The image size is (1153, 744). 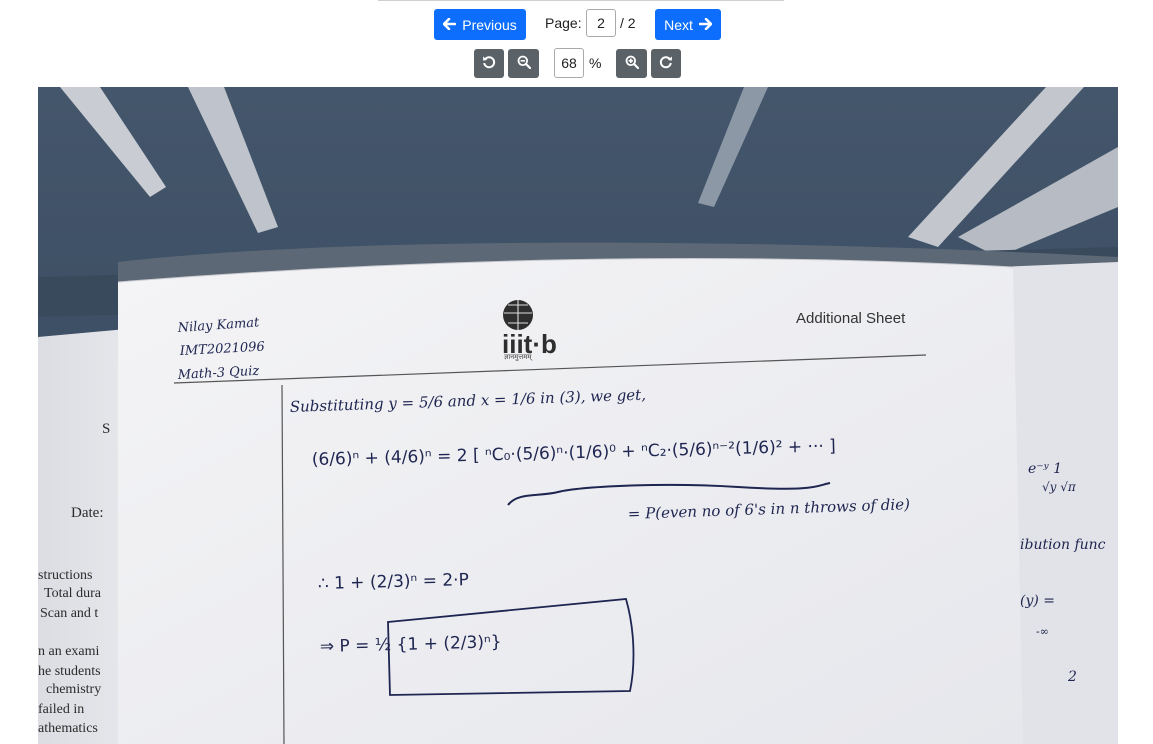 I want to click on toolbar-divider, so click(x=581, y=0).